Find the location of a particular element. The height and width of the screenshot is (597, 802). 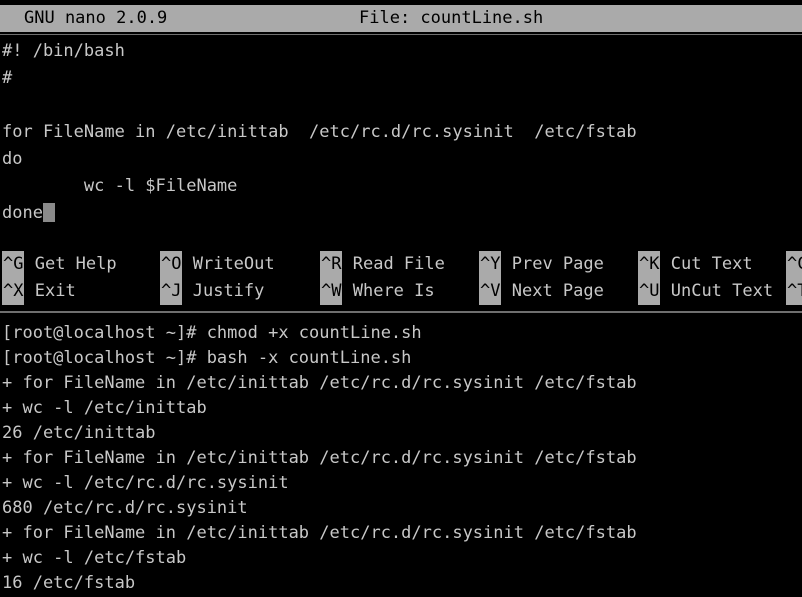

shortcut-label: Cut Text is located at coordinates (711, 264).